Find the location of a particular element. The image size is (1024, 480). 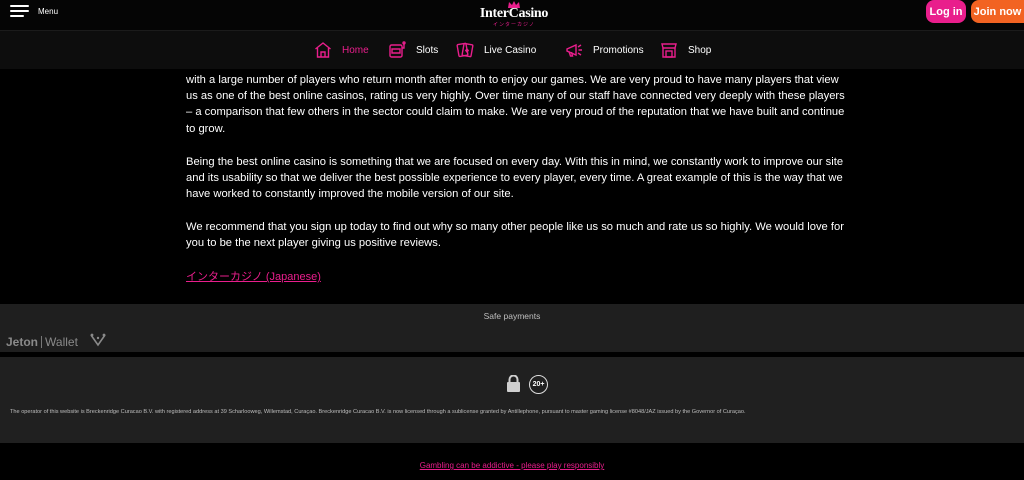

nav-item-shop: Shop is located at coordinates (685, 50).